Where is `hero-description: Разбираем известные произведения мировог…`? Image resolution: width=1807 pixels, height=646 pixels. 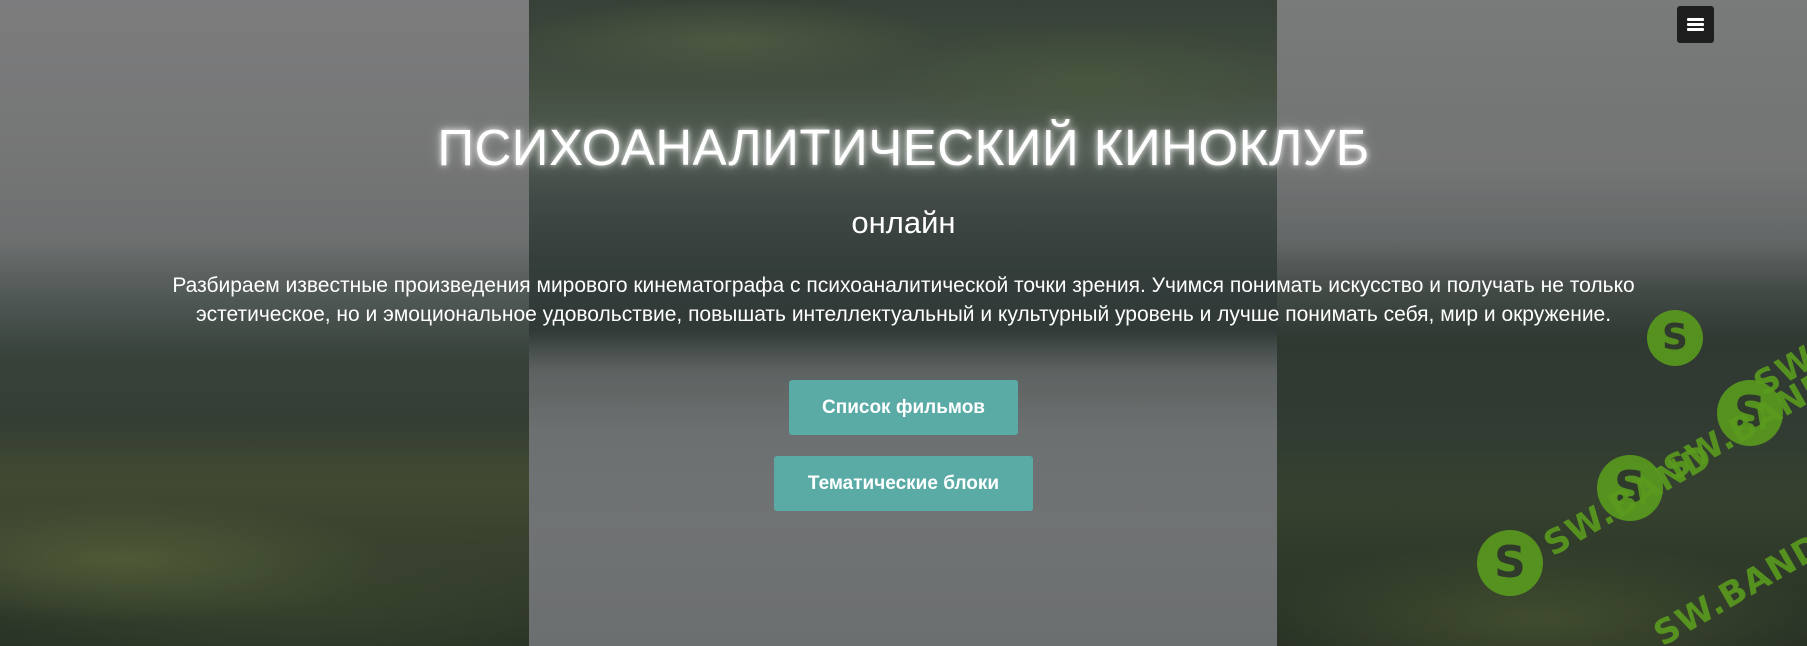 hero-description: Разбираем известные произведения мировог… is located at coordinates (903, 300).